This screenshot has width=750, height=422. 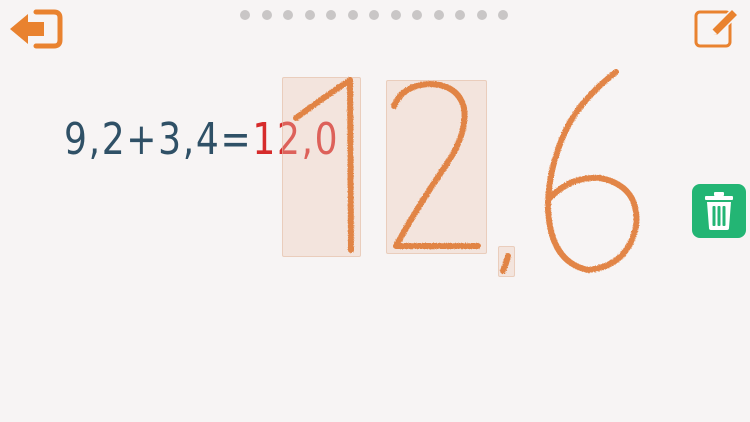 I want to click on trash-icon, so click(x=719, y=211).